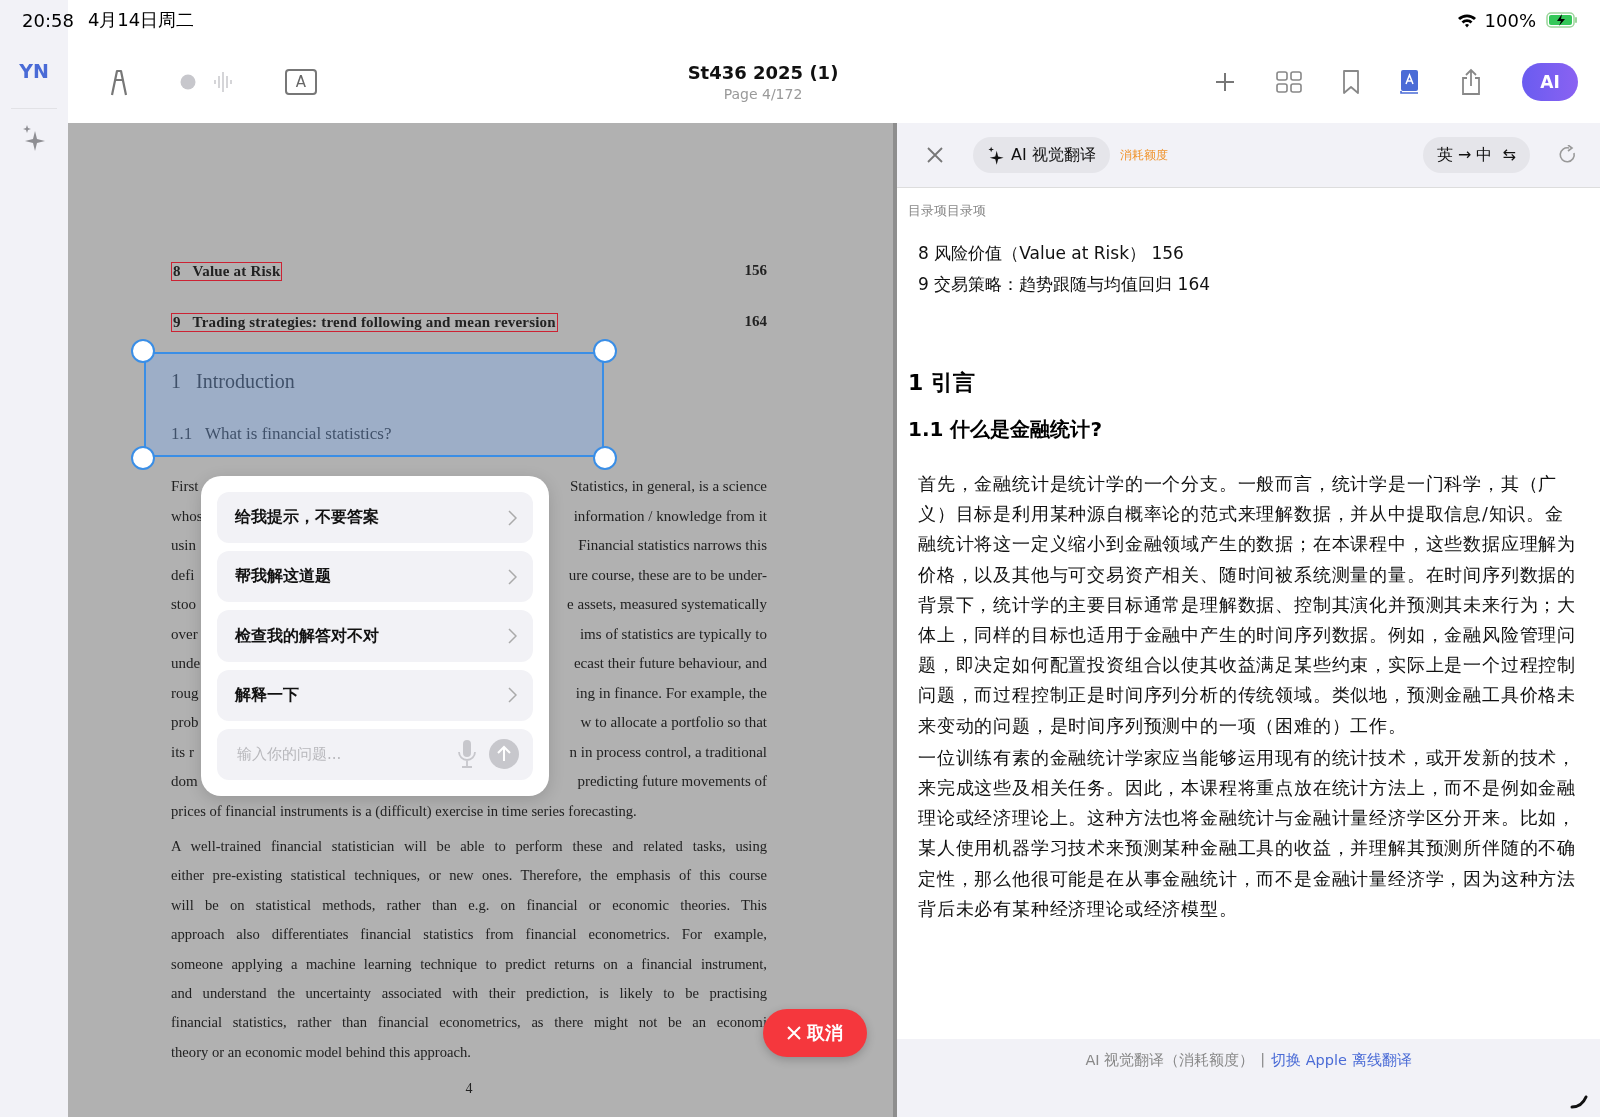 The image size is (1600, 1117). Describe the element at coordinates (469, 993) in the screenshot. I see `text-line: and understand the uncertainty associated with their prediction, is likely to be practising` at that location.